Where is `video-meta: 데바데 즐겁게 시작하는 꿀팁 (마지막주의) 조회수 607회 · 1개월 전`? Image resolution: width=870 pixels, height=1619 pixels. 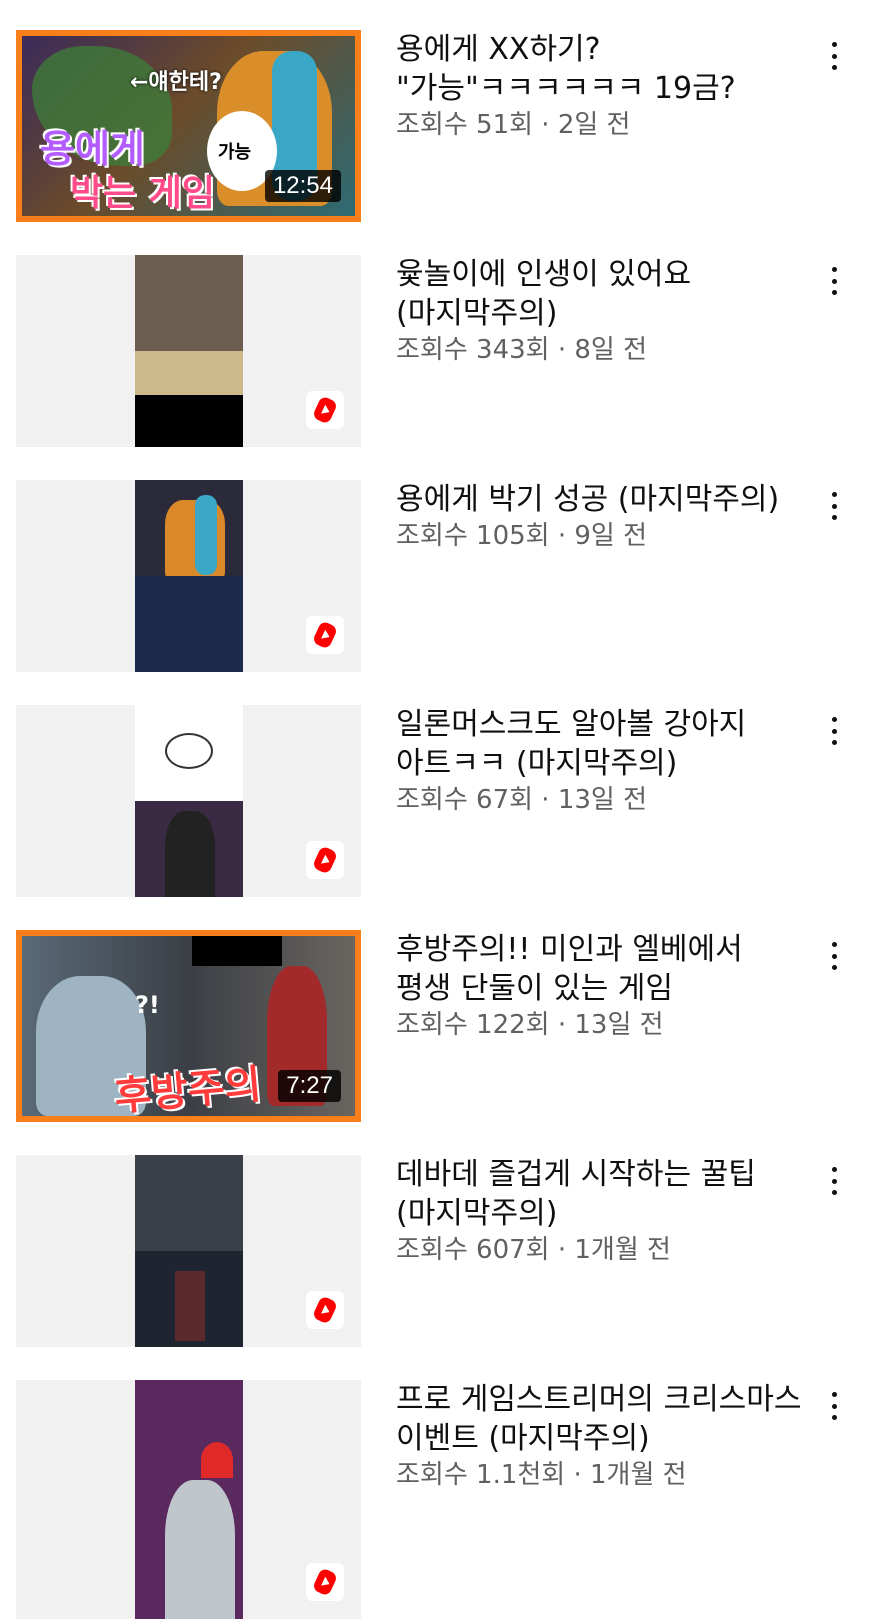
video-meta: 데바데 즐겁게 시작하는 꿀팁 (마지막주의) 조회수 607회 · 1개월 전 is located at coordinates (601, 1211).